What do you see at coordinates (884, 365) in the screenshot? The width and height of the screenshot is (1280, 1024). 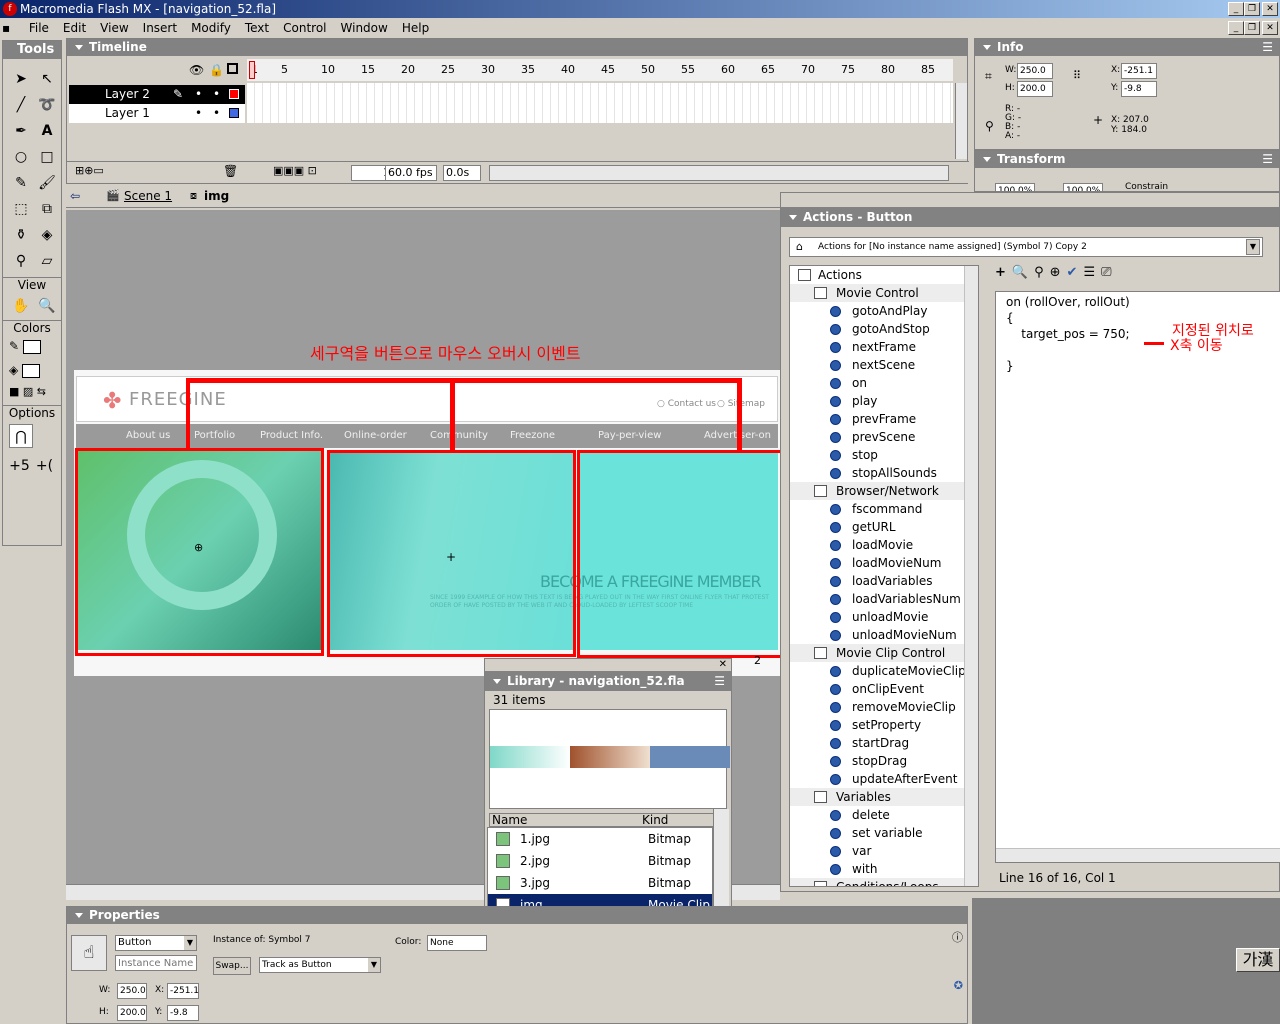 I see `toolbox-action-item: nextScene` at bounding box center [884, 365].